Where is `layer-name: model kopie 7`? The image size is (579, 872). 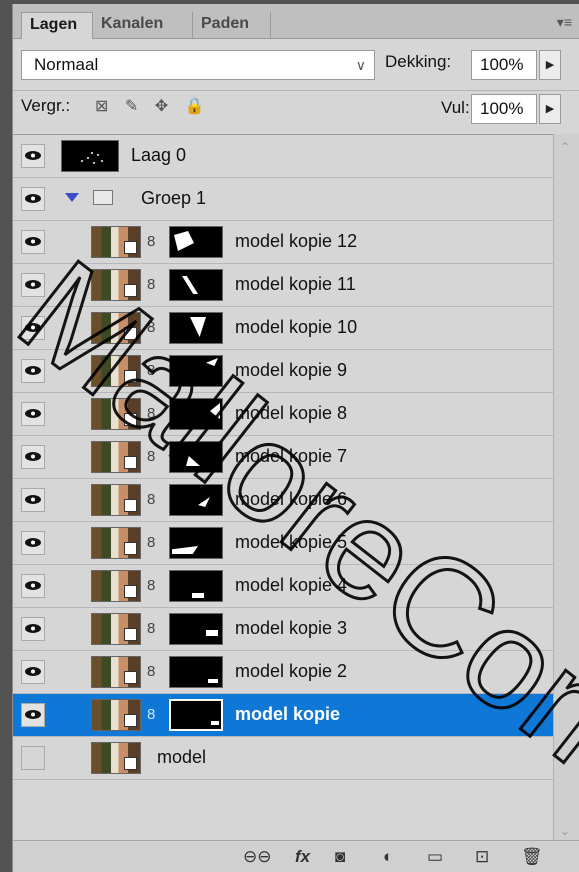 layer-name: model kopie 7 is located at coordinates (291, 456).